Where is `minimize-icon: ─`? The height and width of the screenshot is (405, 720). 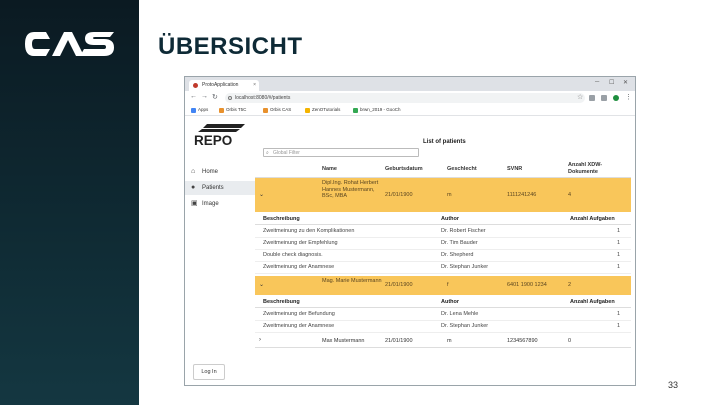 minimize-icon: ─ is located at coordinates (597, 82).